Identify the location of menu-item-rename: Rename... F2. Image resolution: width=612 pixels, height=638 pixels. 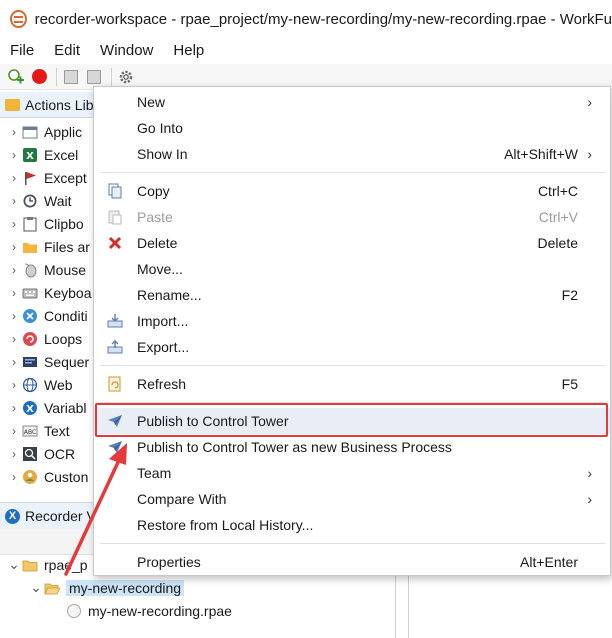
(352, 295).